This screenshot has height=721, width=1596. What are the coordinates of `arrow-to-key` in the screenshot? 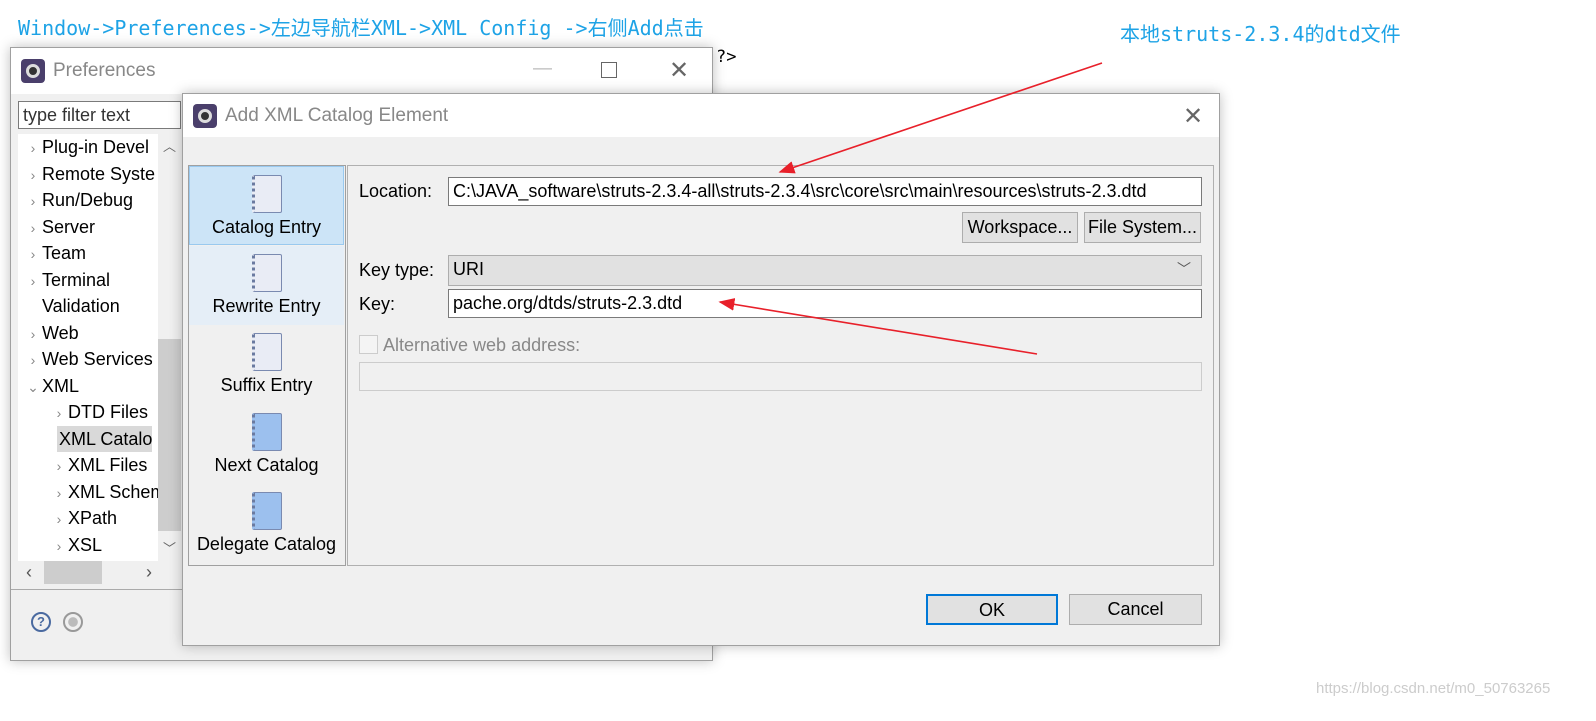 It's located at (878, 326).